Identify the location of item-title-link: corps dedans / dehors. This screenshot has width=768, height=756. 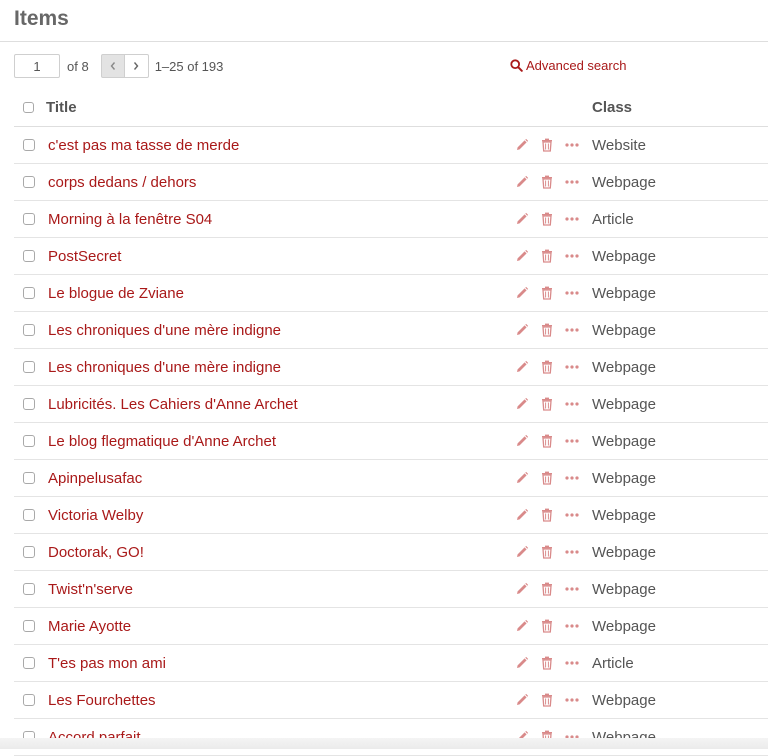
(122, 182).